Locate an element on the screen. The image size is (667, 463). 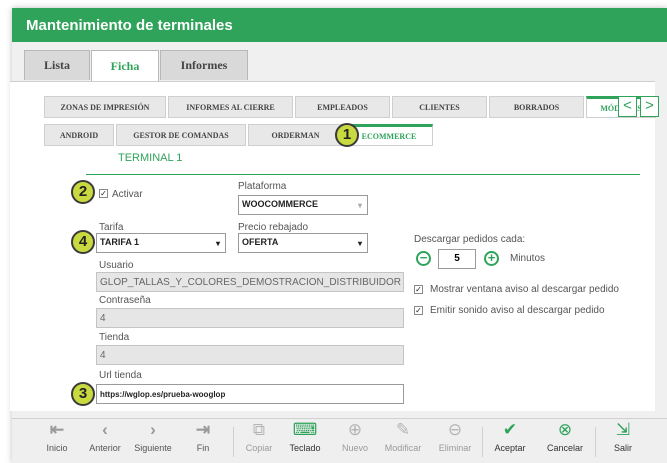
step-badge-1: 1 is located at coordinates (347, 135).